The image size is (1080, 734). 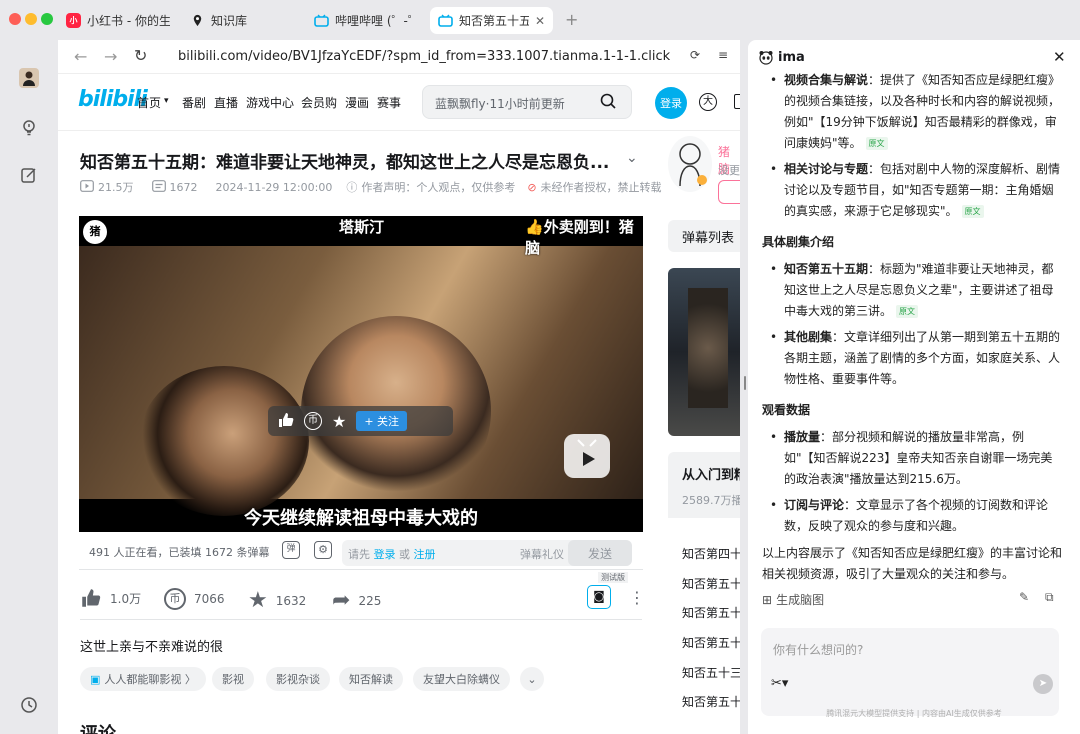 I want to click on bilibili-tv-play-icon, so click(x=587, y=456).